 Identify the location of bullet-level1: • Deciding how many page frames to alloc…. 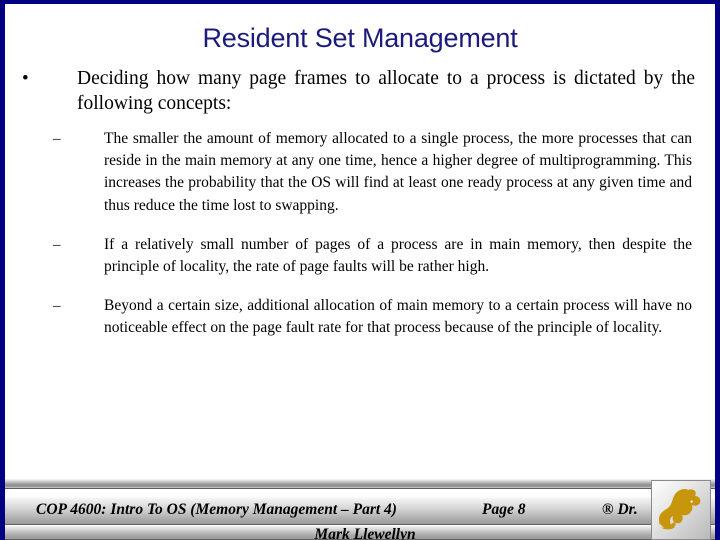
(357, 91).